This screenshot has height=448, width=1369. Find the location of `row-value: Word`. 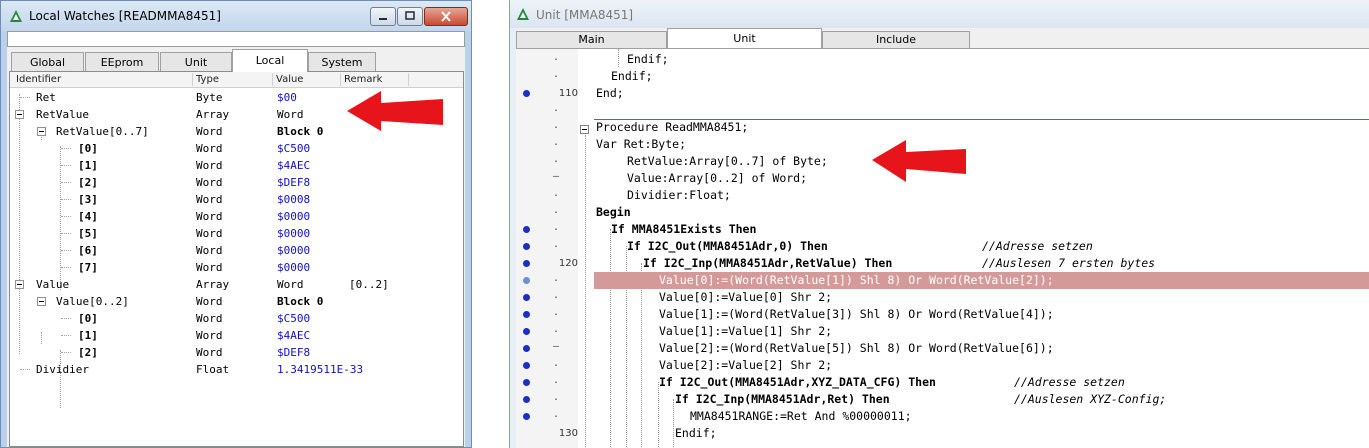

row-value: Word is located at coordinates (290, 284).